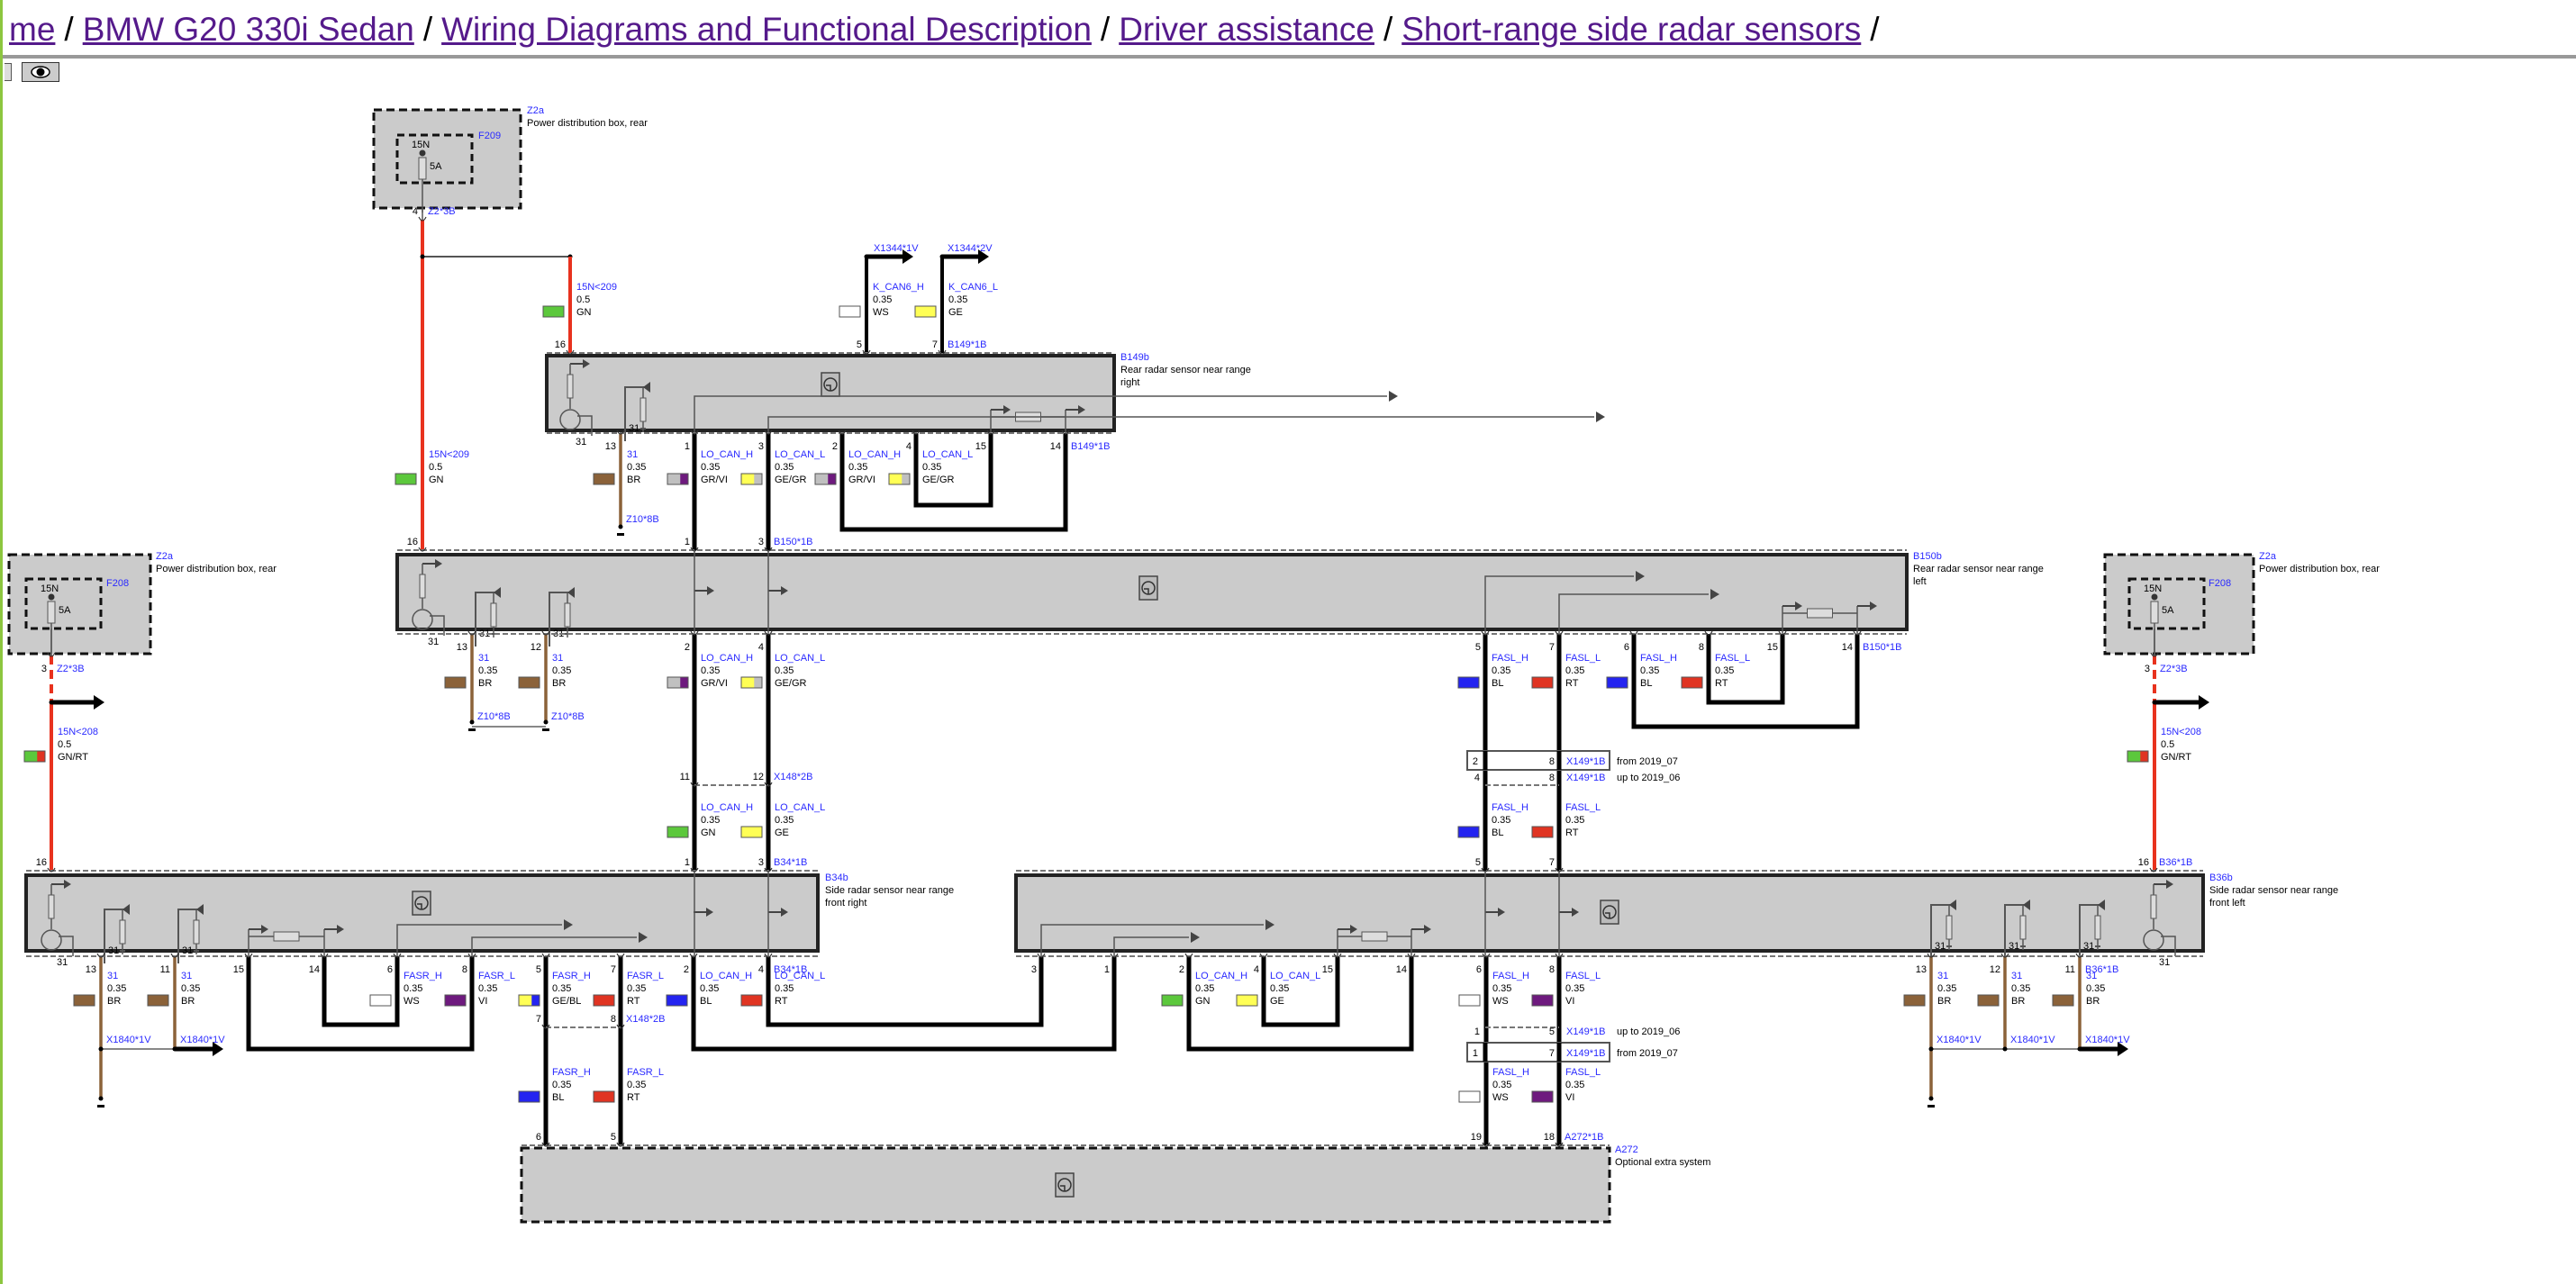  What do you see at coordinates (596, 287) in the screenshot?
I see `wire-name: 15N<209` at bounding box center [596, 287].